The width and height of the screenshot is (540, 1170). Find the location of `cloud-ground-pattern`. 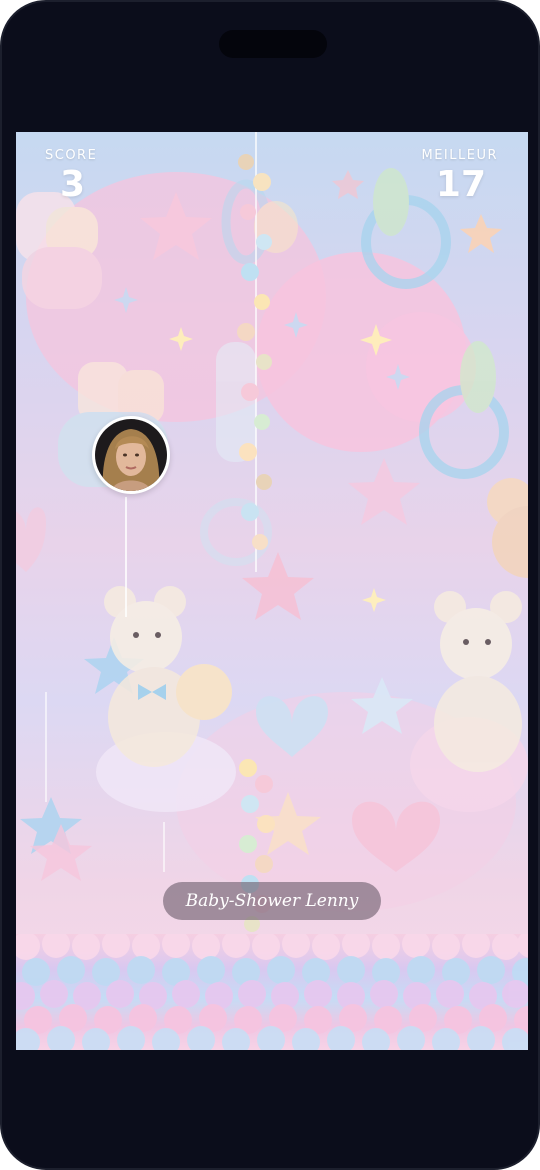

cloud-ground-pattern is located at coordinates (272, 992).